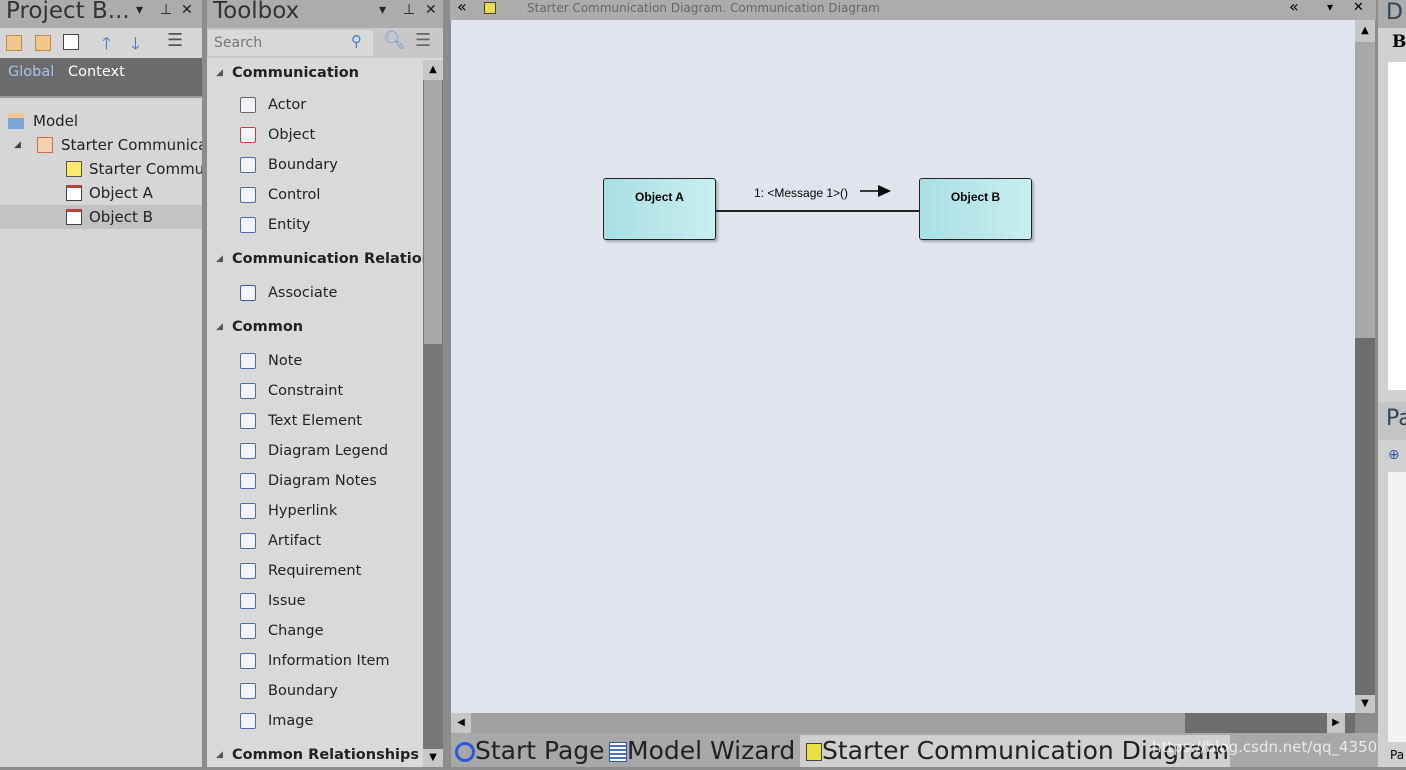 Image resolution: width=1406 pixels, height=770 pixels. I want to click on project-toolbar: 🡑 🡓 ☰, so click(101, 43).